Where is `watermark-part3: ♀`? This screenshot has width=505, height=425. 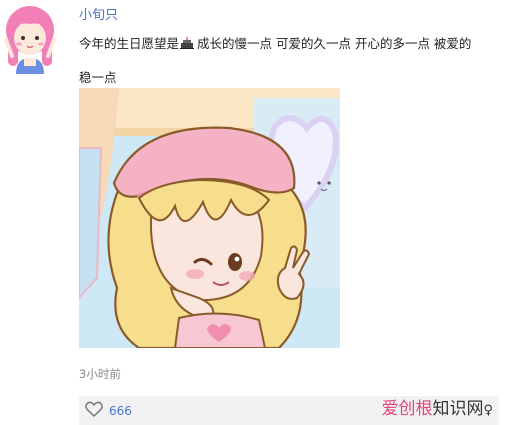
watermark-part3: ♀ is located at coordinates (488, 410).